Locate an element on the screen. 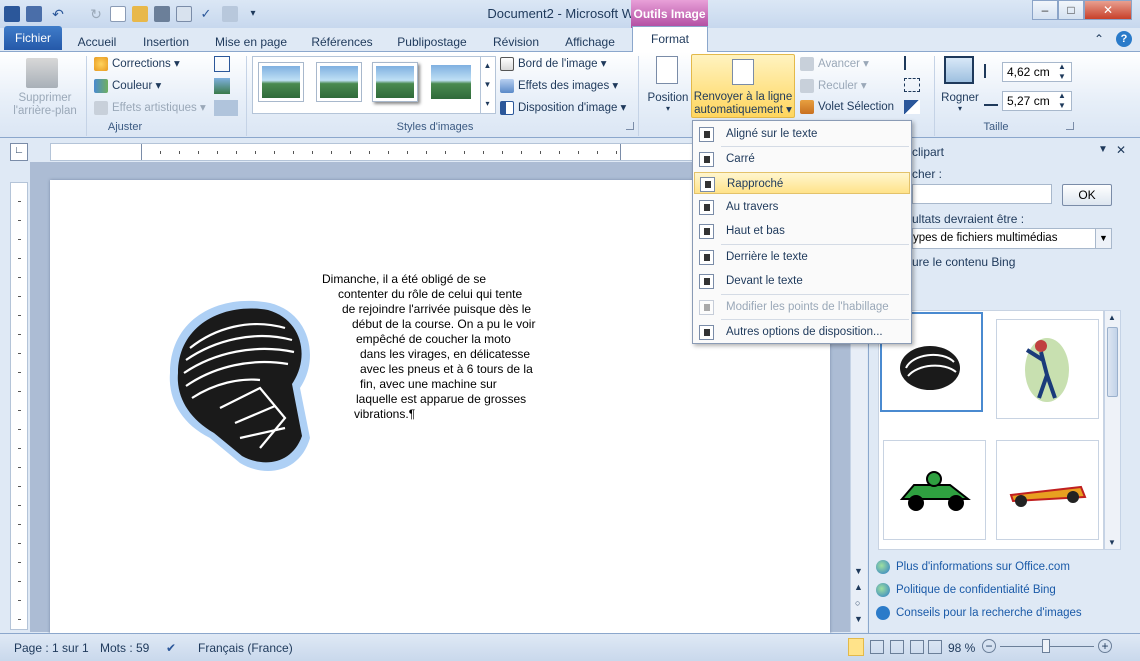 The image size is (1140, 661). height-spinner: ▲ ▼ is located at coordinates (1062, 72).